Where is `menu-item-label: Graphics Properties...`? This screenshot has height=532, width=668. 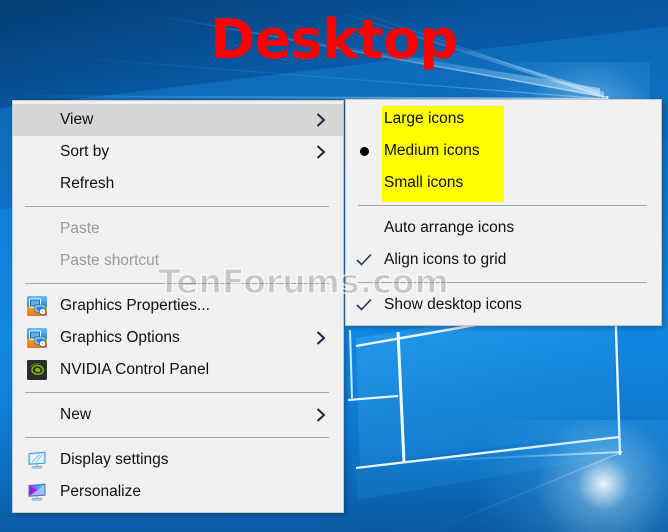 menu-item-label: Graphics Properties... is located at coordinates (135, 306).